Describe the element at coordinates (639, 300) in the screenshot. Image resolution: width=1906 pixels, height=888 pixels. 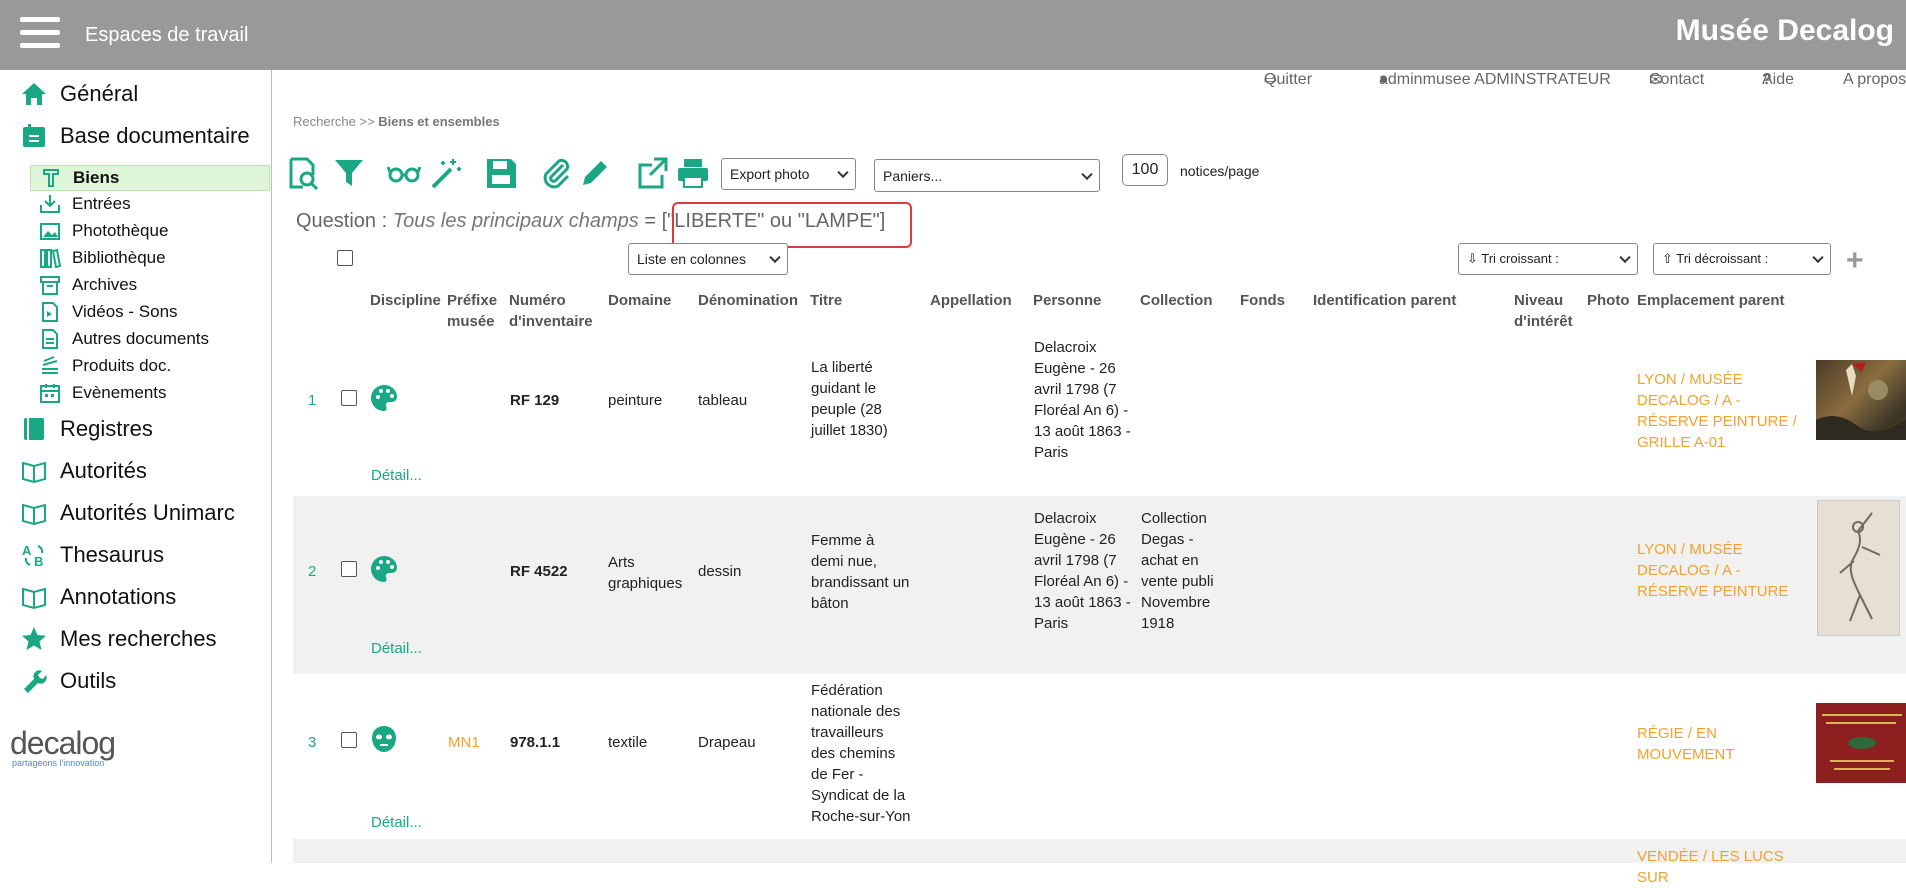
I see `col-domain: Domaine` at that location.